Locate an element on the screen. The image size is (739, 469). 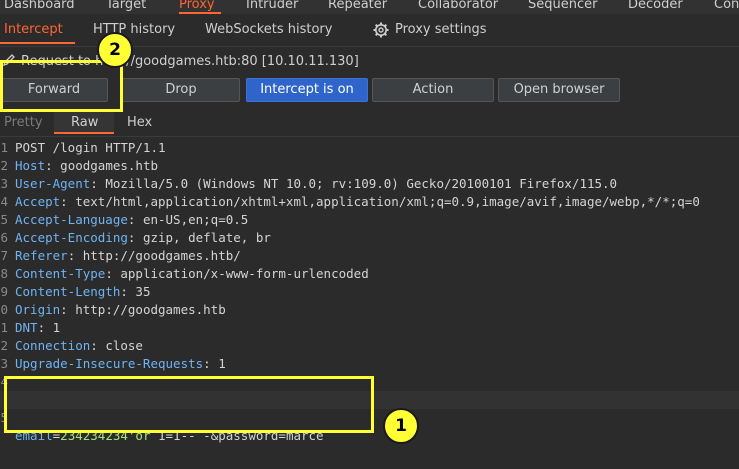
annotation-box-payload is located at coordinates (189, 404).